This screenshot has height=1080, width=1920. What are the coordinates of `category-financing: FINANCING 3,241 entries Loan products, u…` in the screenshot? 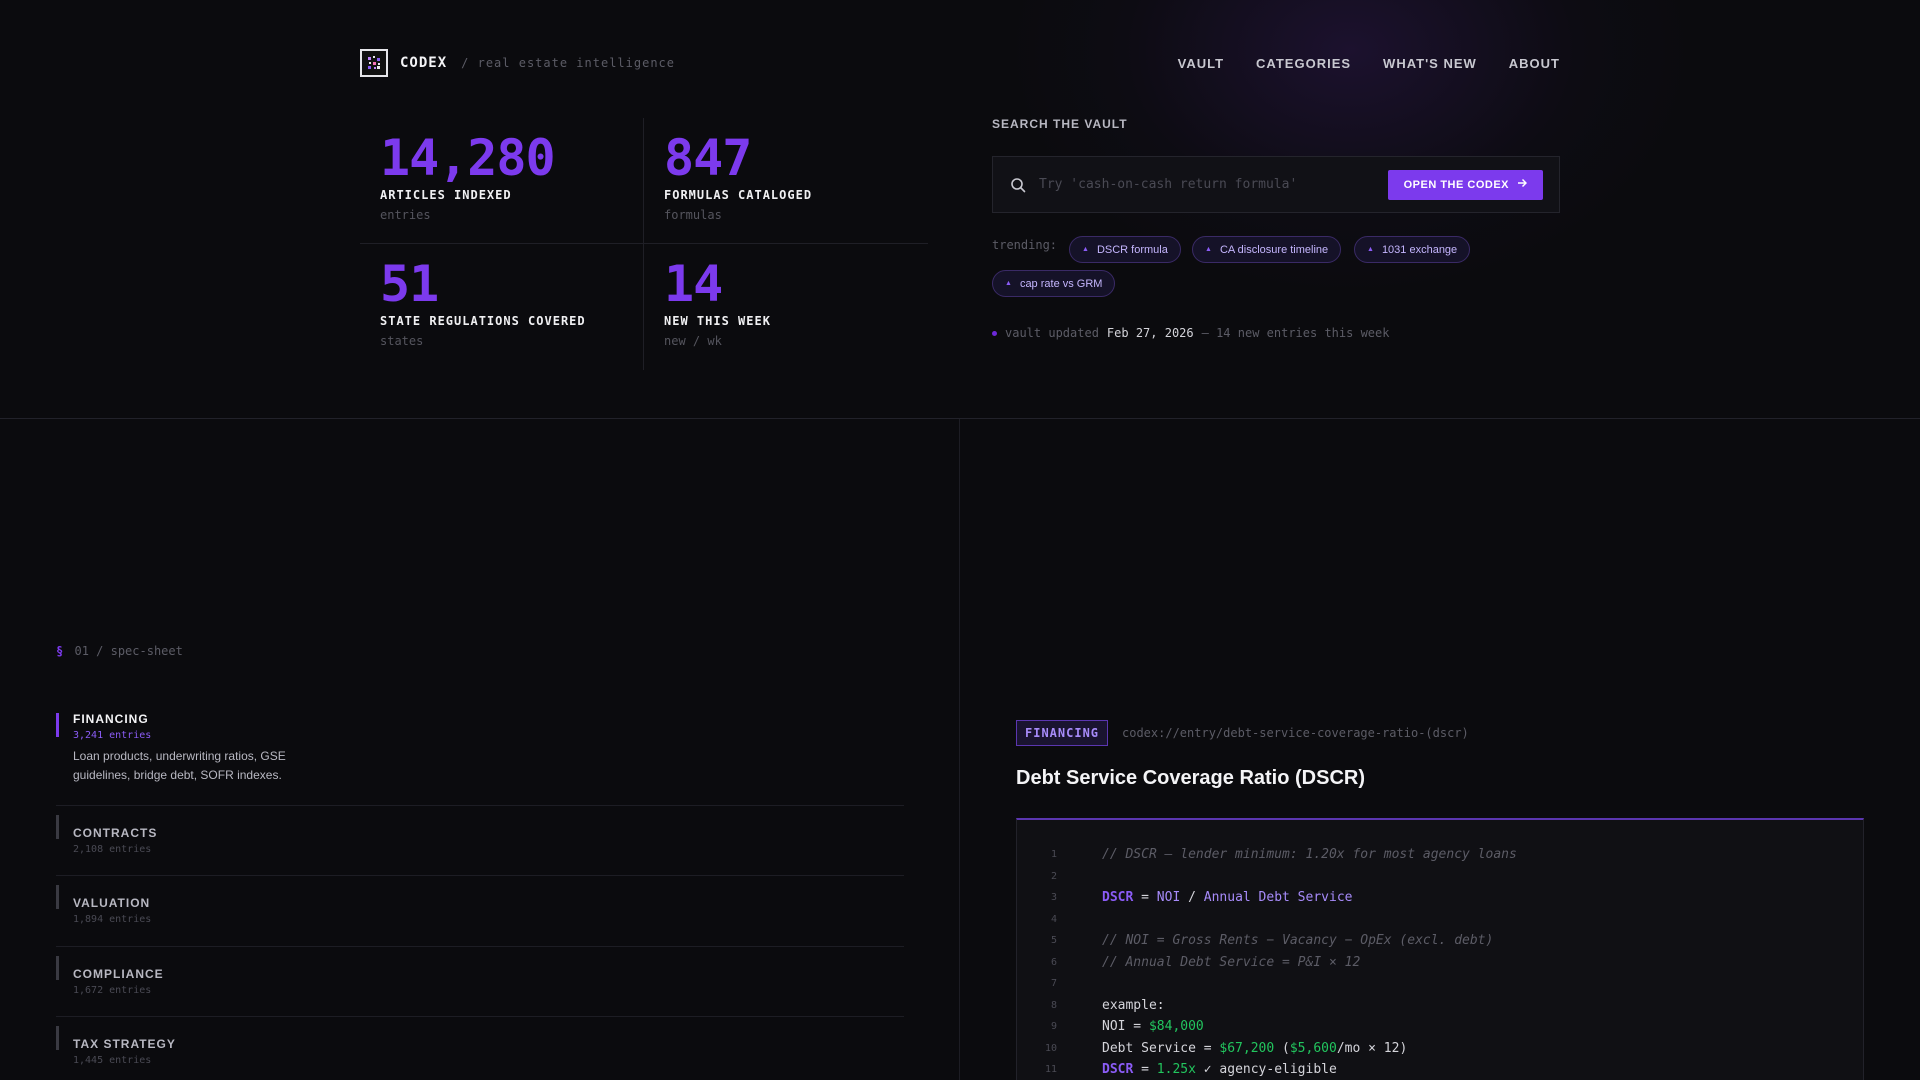 It's located at (480, 755).